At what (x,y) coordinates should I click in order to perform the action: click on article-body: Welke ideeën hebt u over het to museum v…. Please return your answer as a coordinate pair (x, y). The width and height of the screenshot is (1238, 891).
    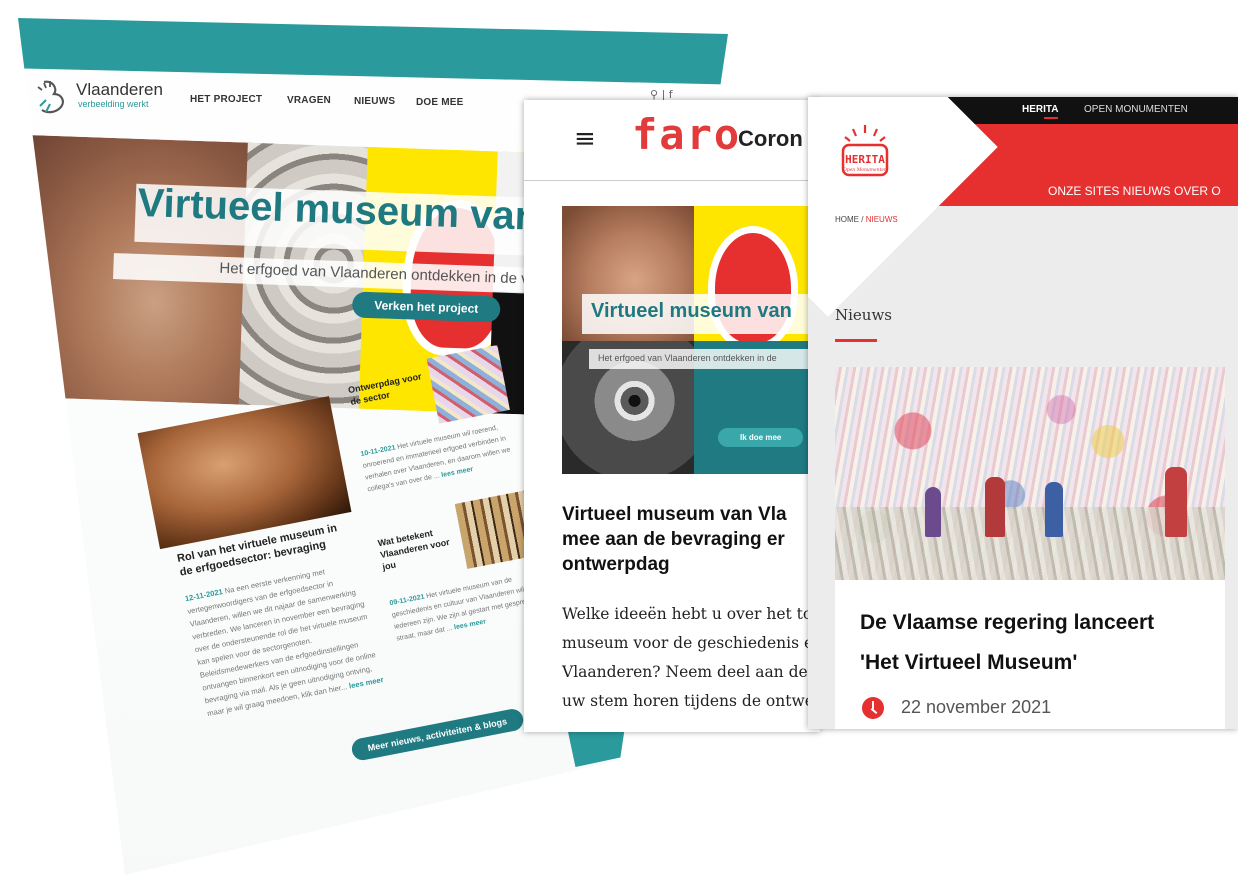
    Looking at the image, I should click on (688, 657).